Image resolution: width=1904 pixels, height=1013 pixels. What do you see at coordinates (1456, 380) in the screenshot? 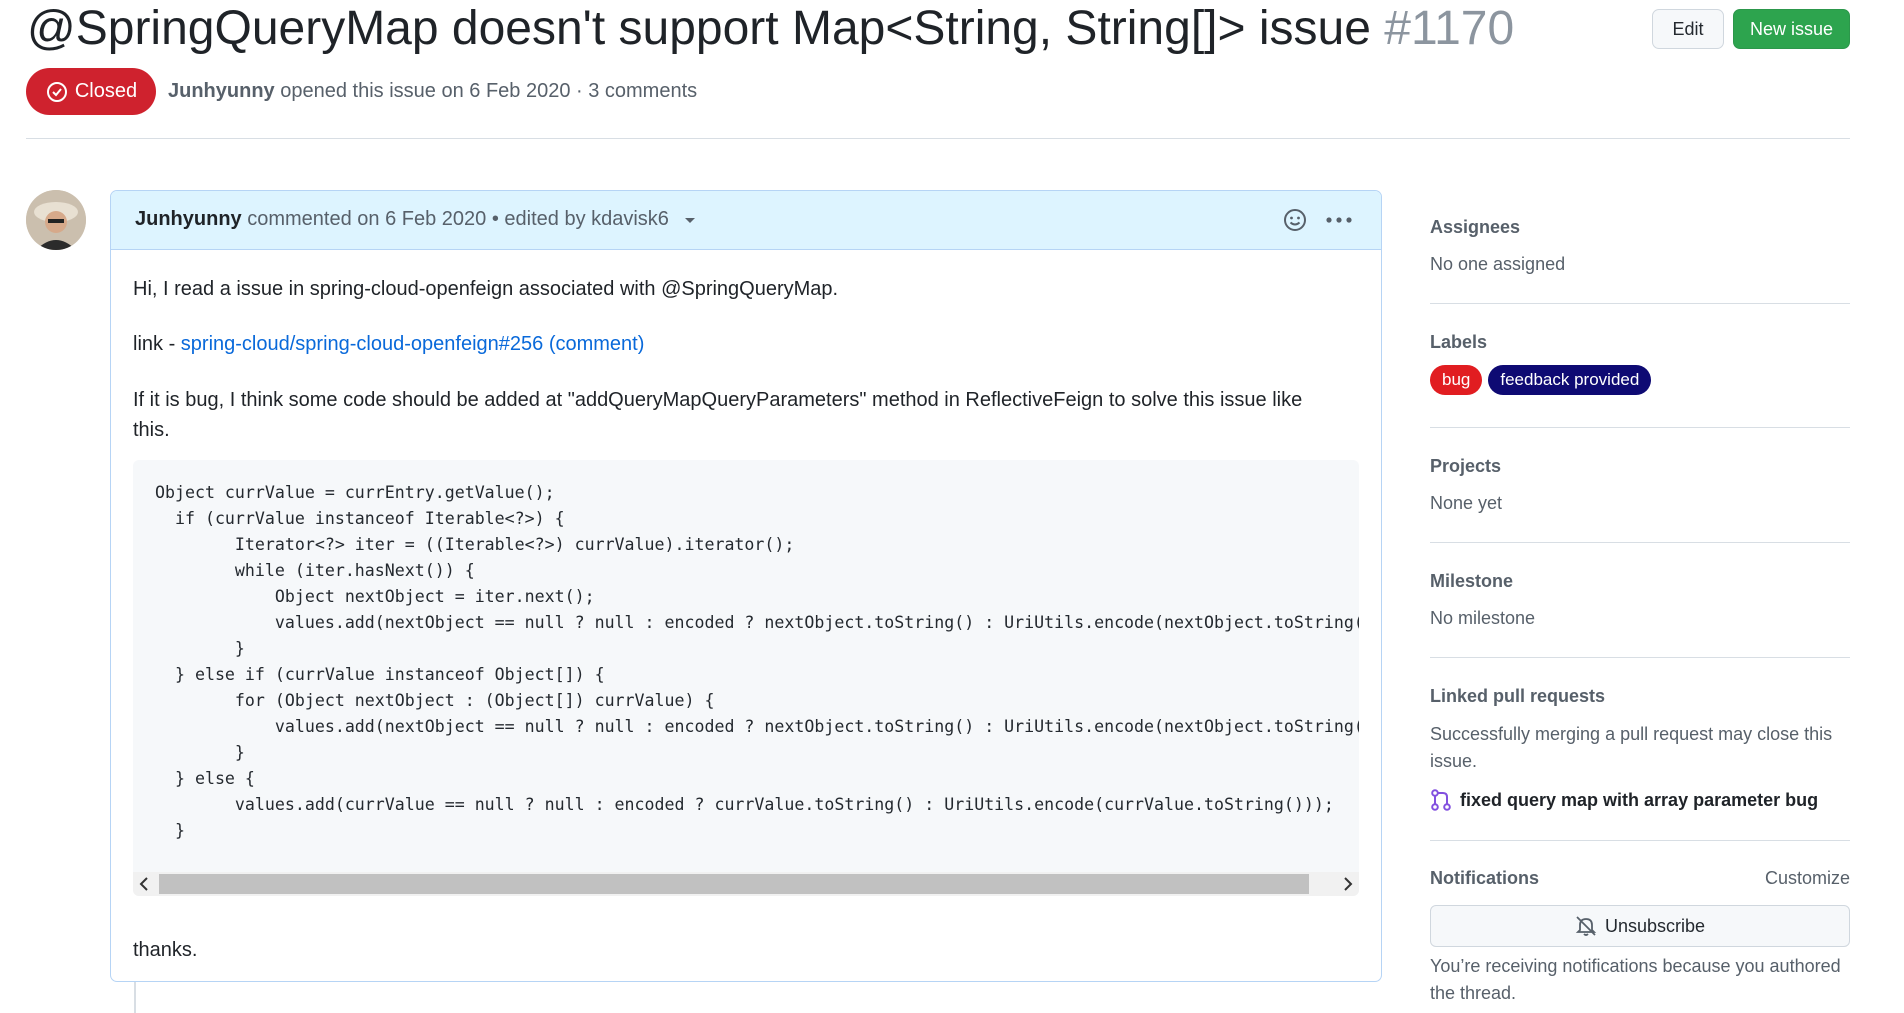
I see `label-bug: bug` at bounding box center [1456, 380].